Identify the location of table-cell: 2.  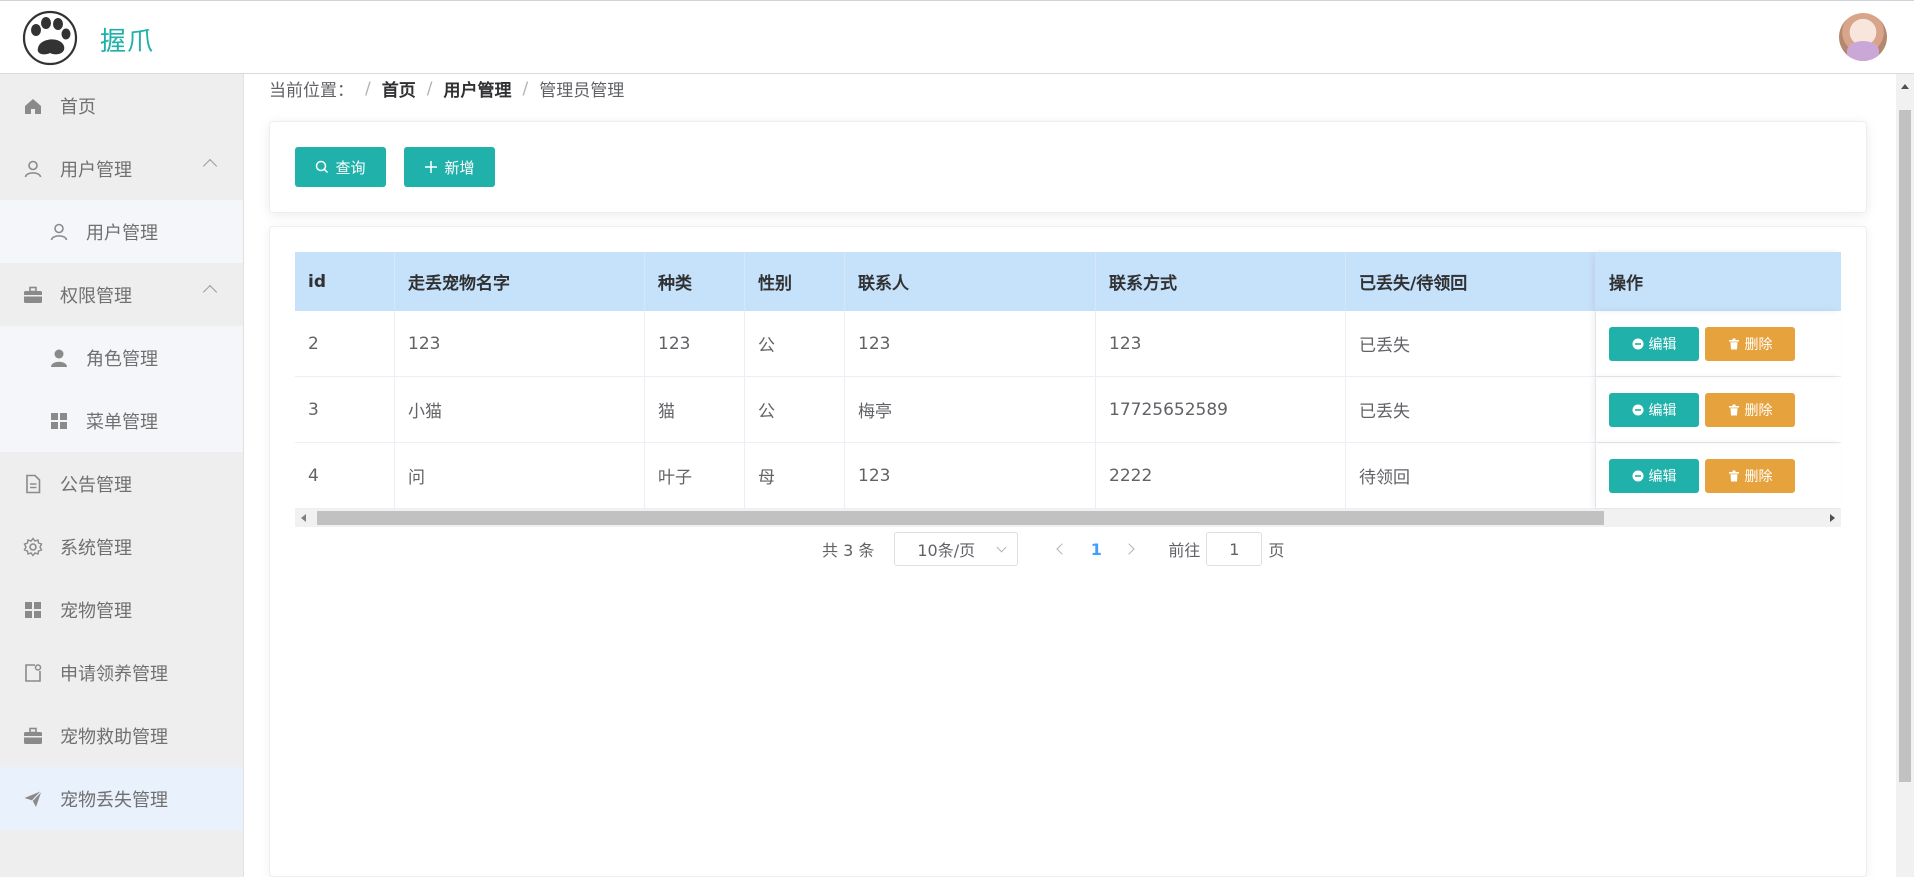
(345, 343).